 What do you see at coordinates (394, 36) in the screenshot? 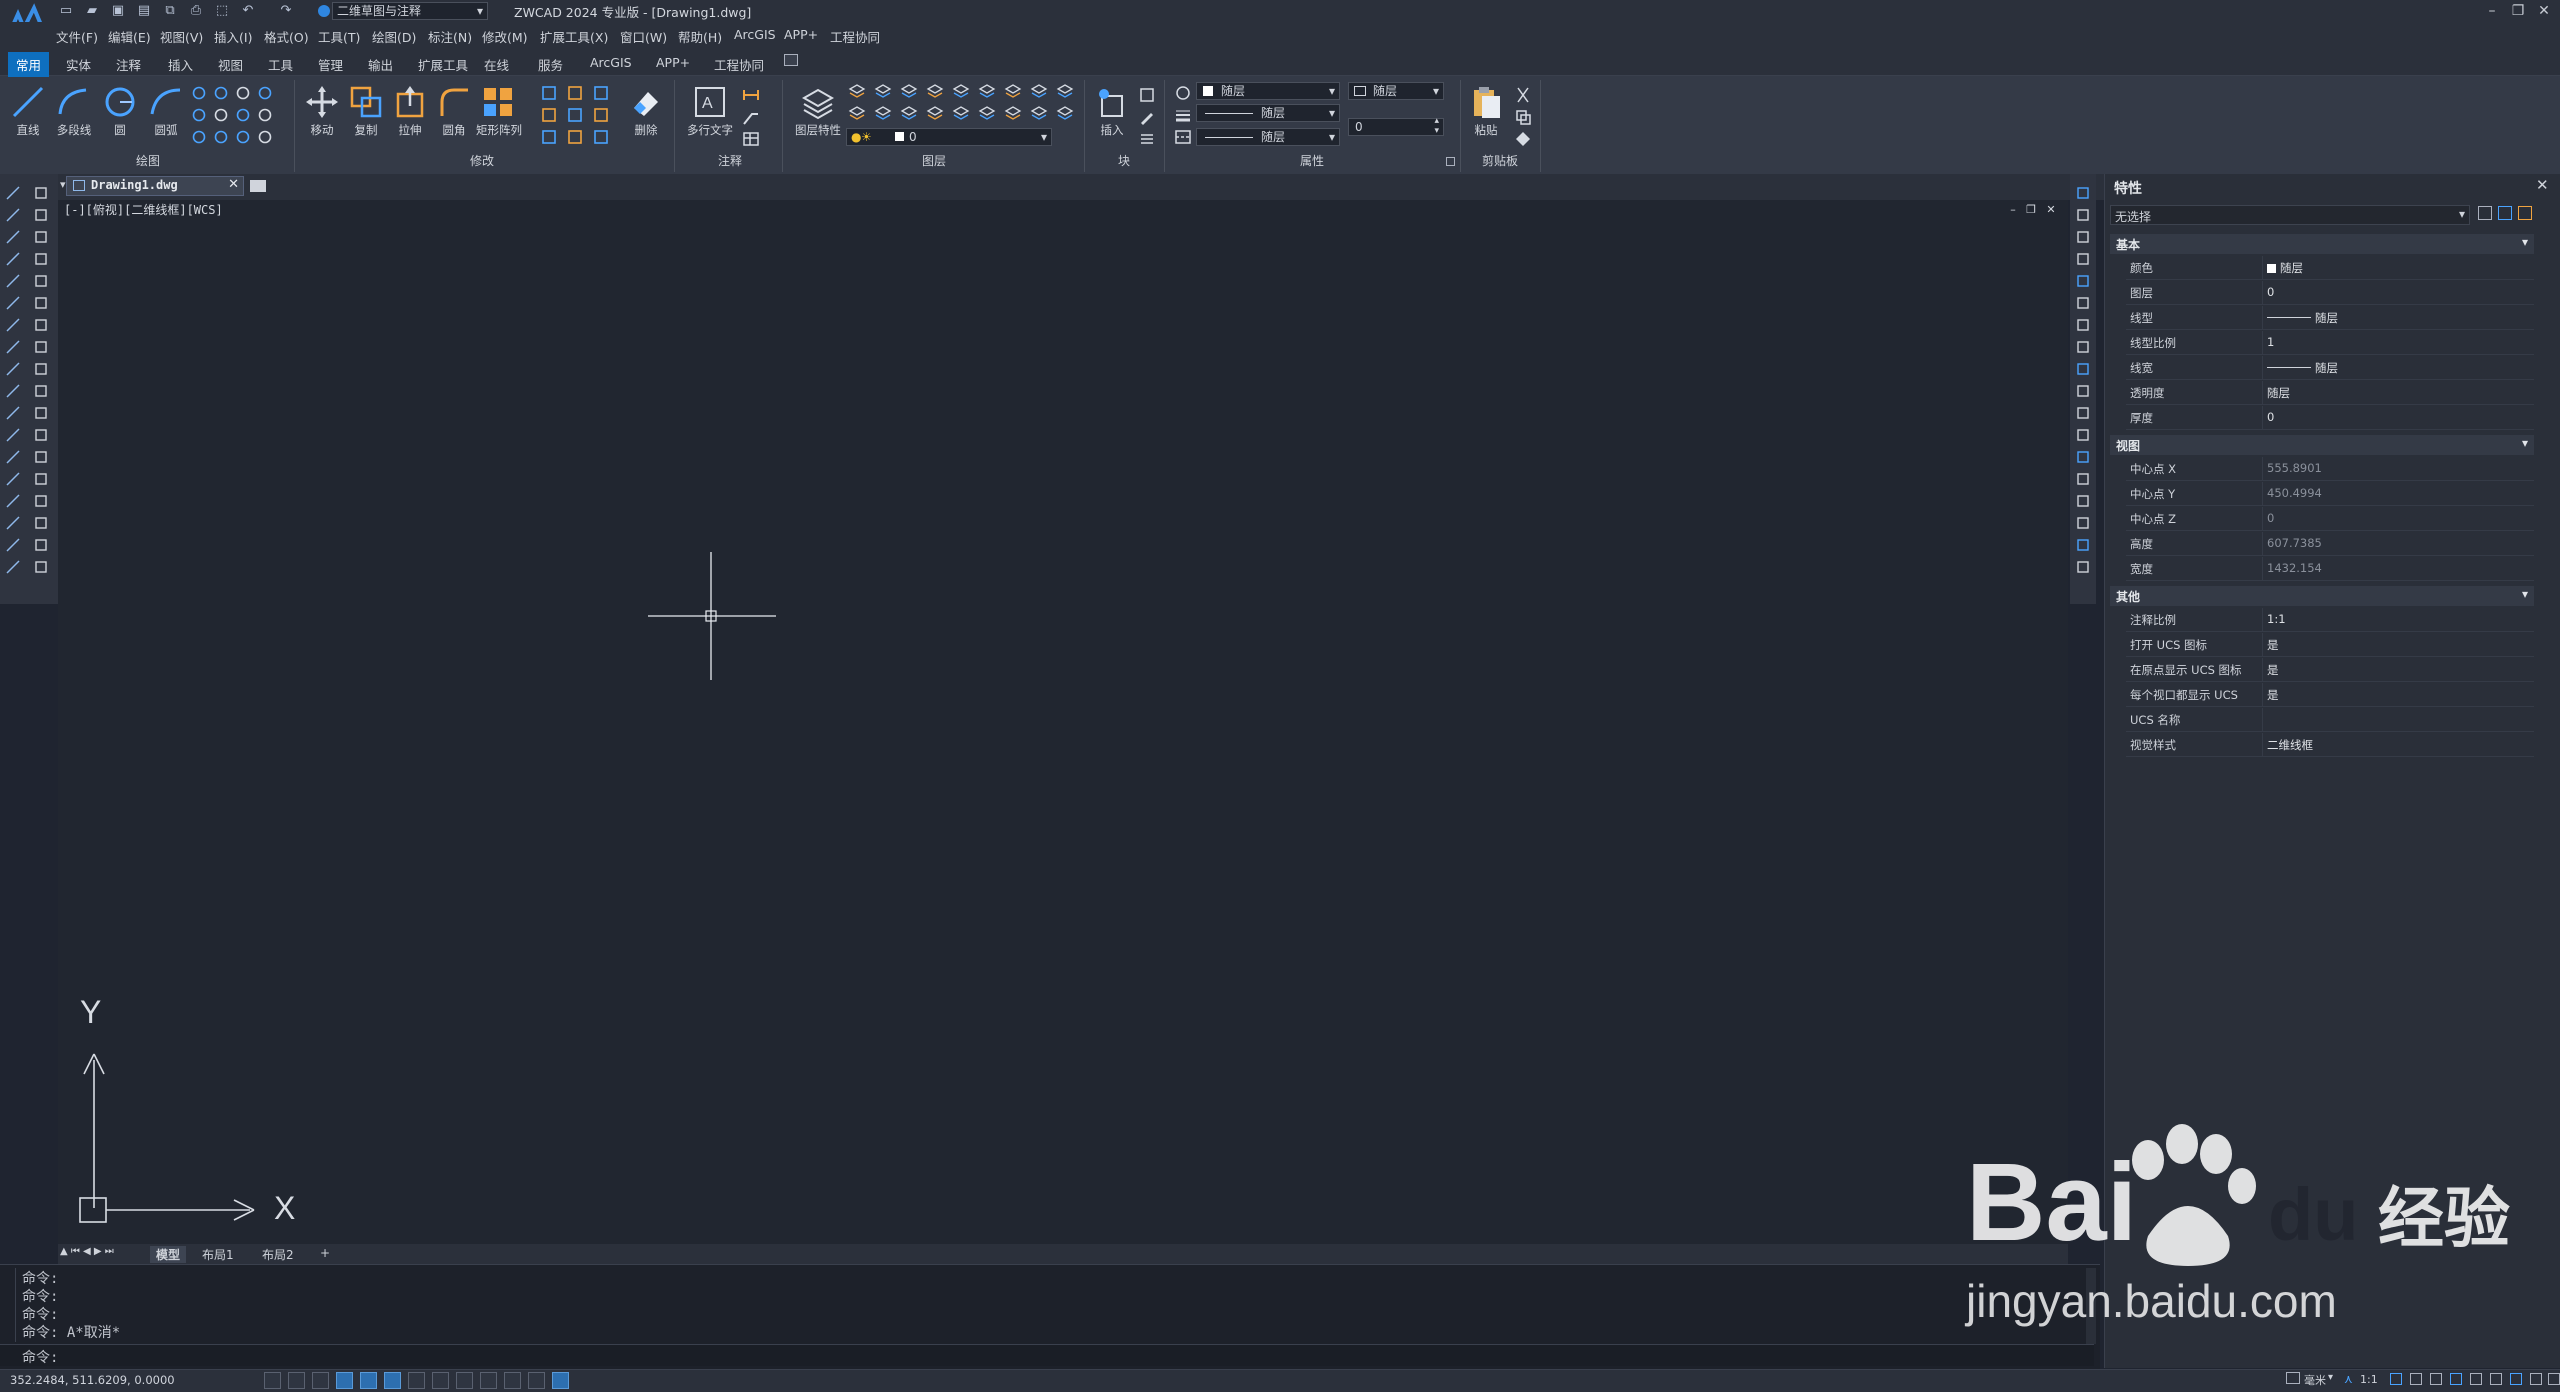
I see `menu-item-6: 绘图(D)` at bounding box center [394, 36].